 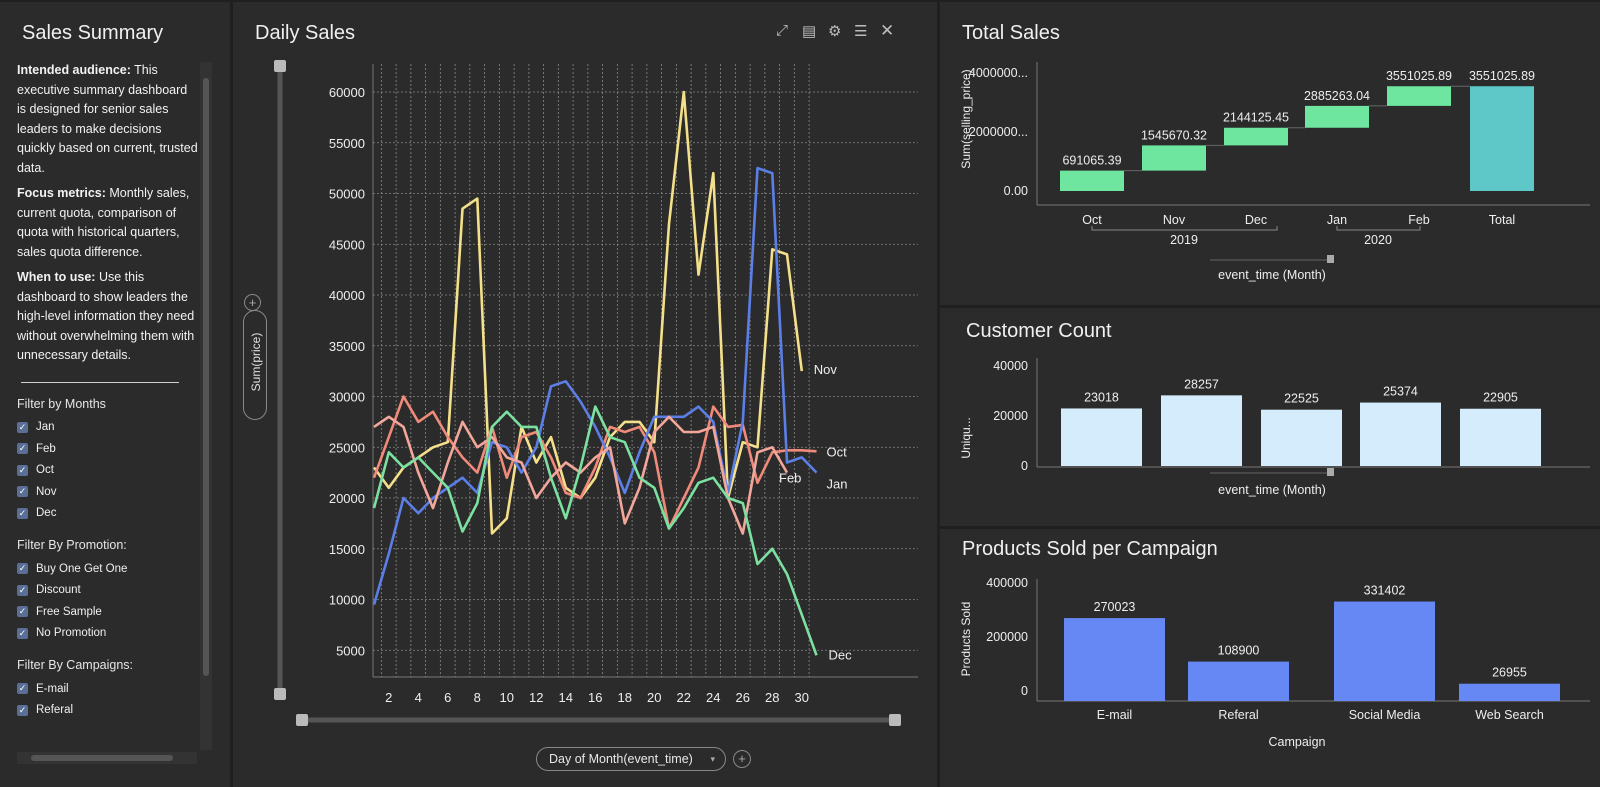 I want to click on x-axis-pill: Day of Month(event_time) ▾, so click(x=631, y=759).